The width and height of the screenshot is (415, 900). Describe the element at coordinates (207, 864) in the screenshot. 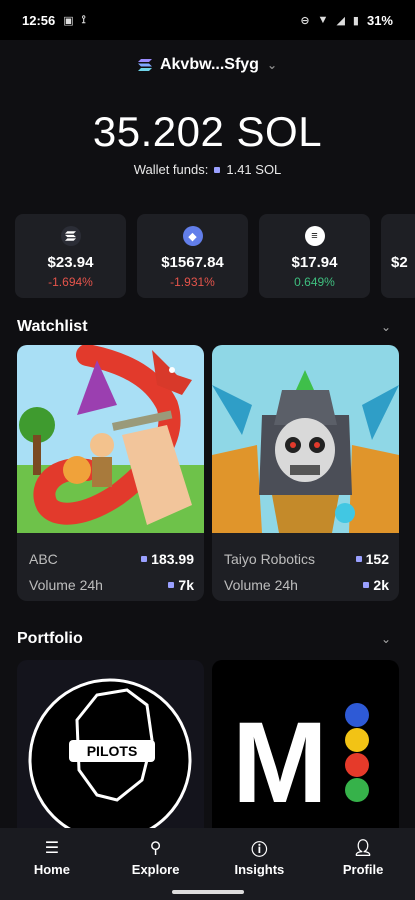

I see `bottom-nav: ☰ Home ⚲ Explore ⓘ Insights 👤︎ Profile` at that location.